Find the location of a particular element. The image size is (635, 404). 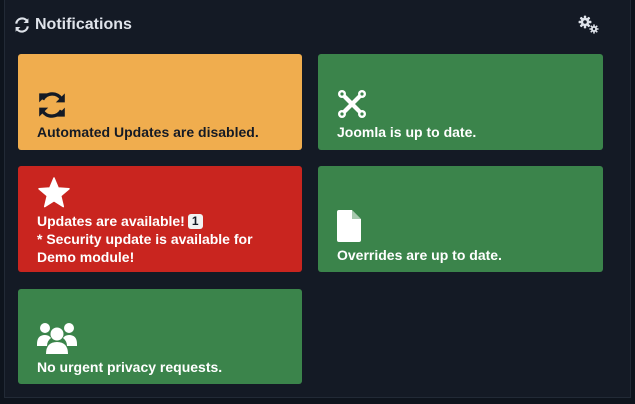

privacy-requests-tile: No urgent privacy requests. is located at coordinates (160, 336).